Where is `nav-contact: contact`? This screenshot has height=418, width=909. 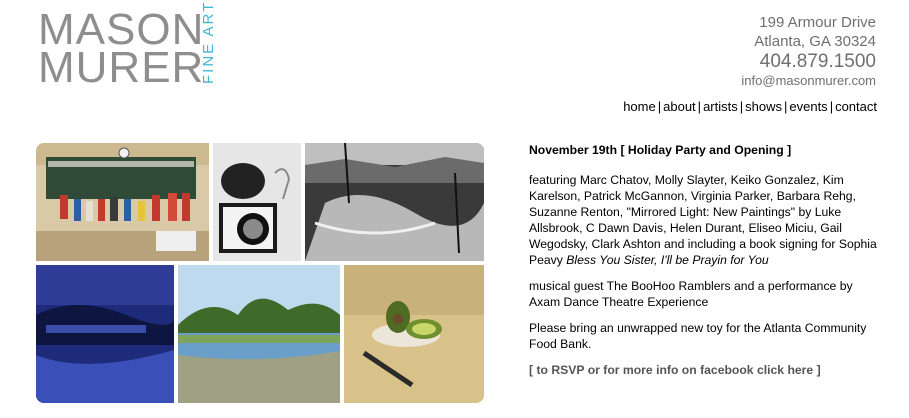 nav-contact: contact is located at coordinates (856, 106).